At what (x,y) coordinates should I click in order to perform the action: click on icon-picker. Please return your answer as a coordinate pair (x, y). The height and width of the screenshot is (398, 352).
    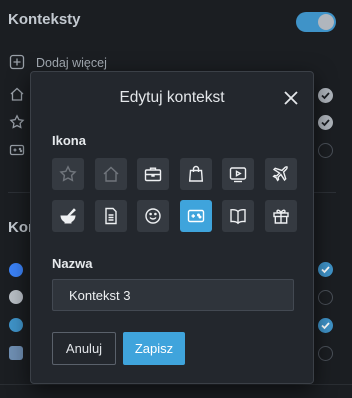
    Looking at the image, I should click on (174, 195).